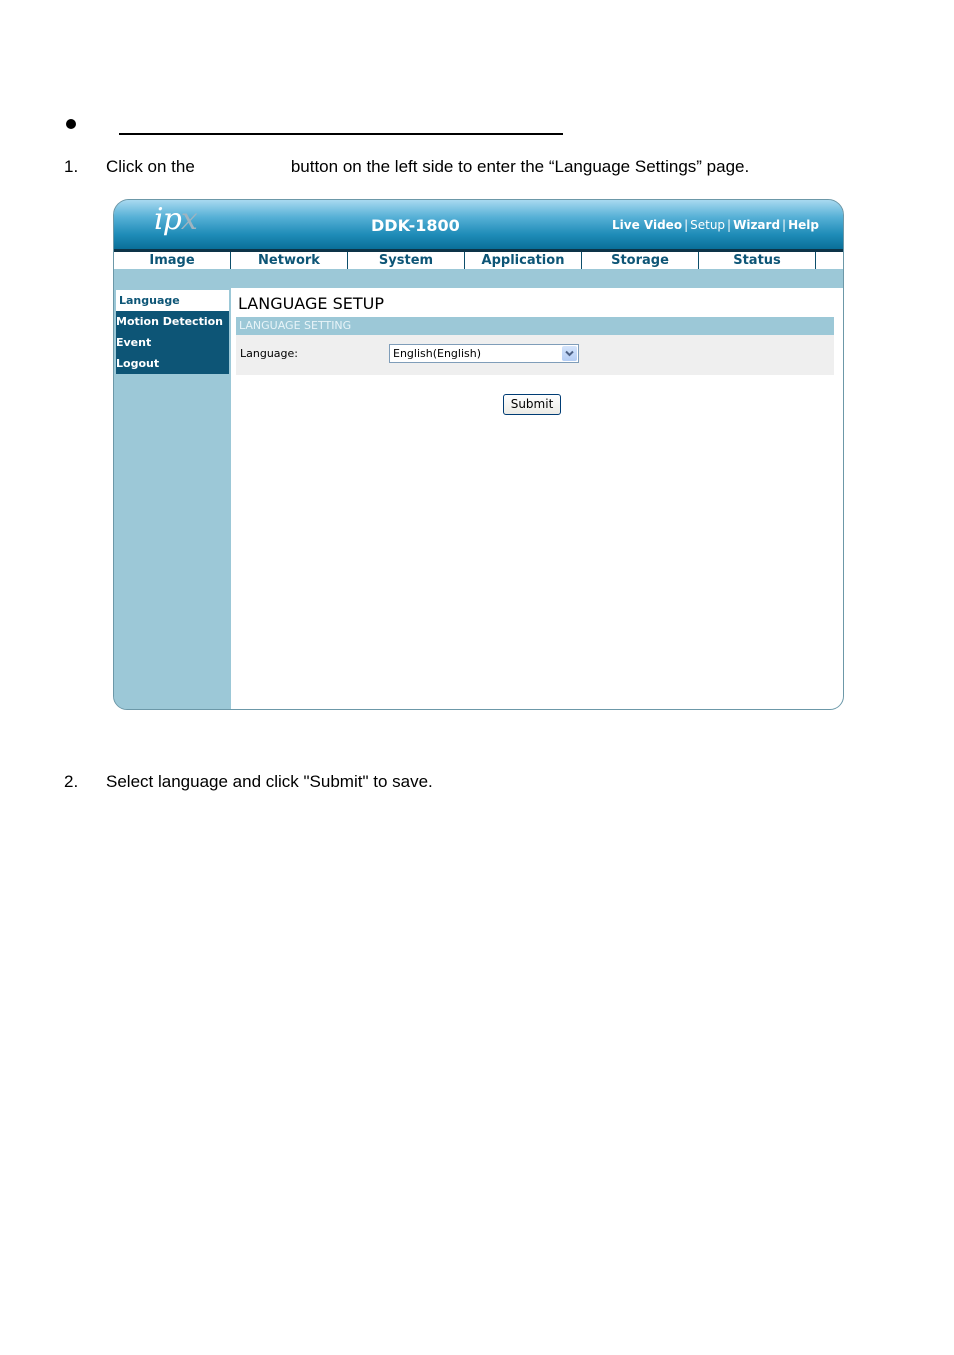 The width and height of the screenshot is (954, 1355). Describe the element at coordinates (269, 353) in the screenshot. I see `language-label: Language:` at that location.